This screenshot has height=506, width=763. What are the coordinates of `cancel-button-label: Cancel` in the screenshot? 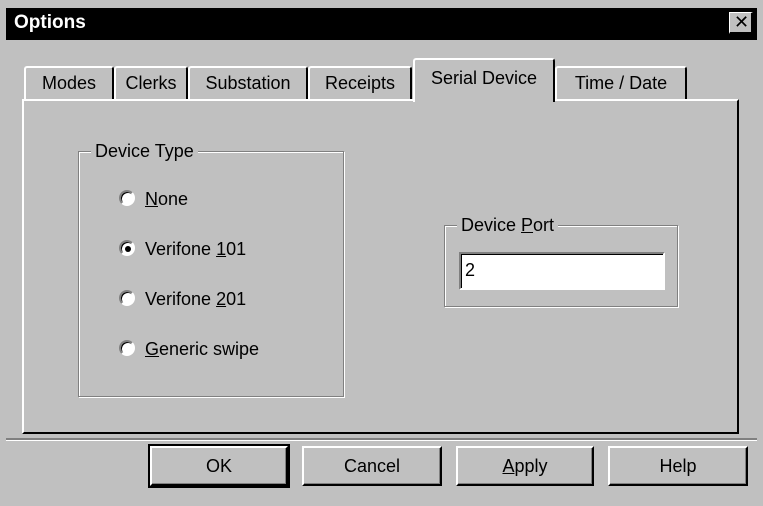 It's located at (372, 466).